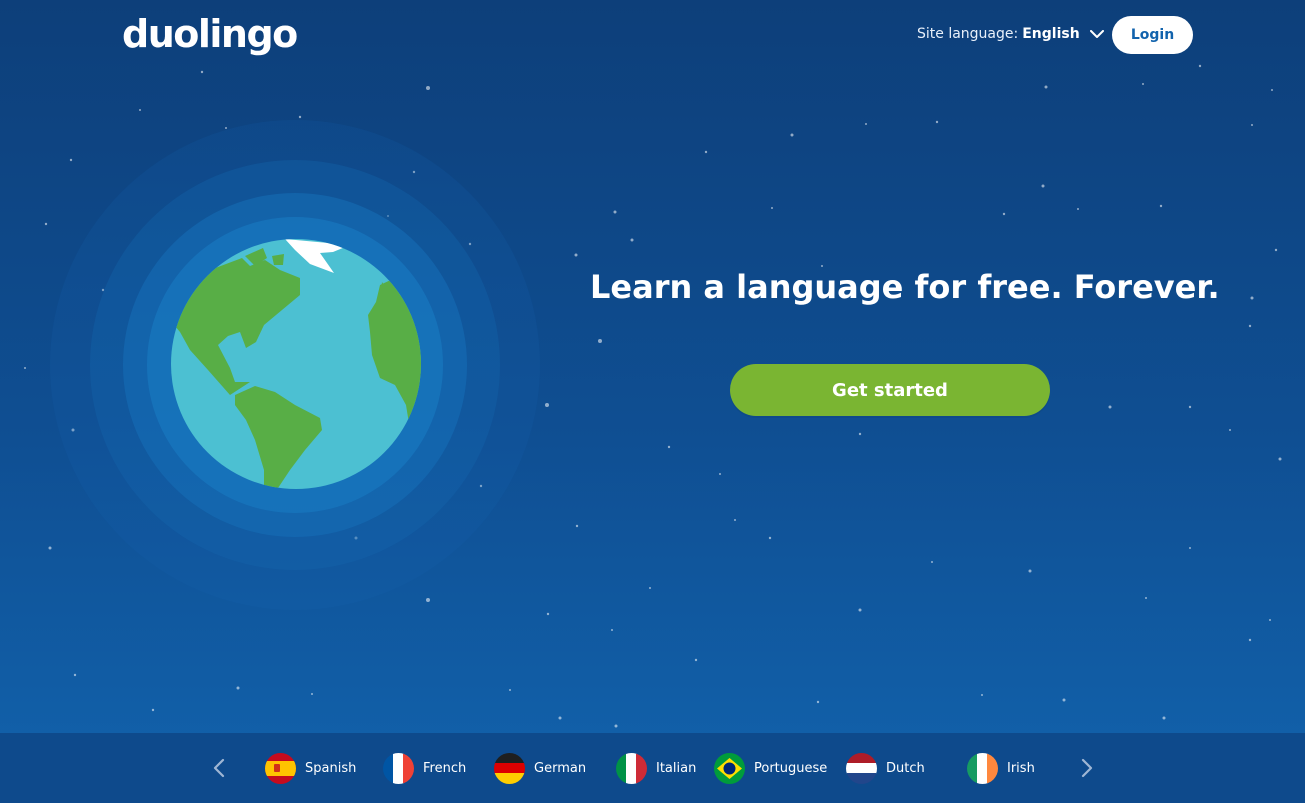 This screenshot has height=803, width=1305. I want to click on language-item-italian: Italian, so click(656, 768).